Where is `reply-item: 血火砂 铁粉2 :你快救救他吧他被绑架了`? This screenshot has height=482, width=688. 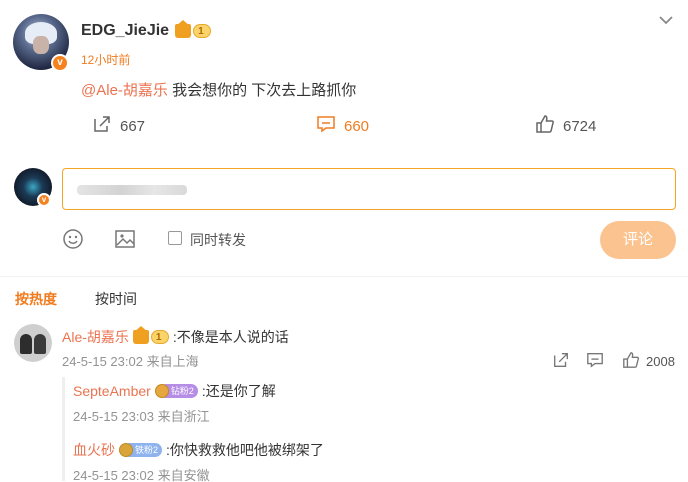
reply-item: 血火砂 铁粉2 :你快救救他吧他被绑架了 is located at coordinates (198, 450).